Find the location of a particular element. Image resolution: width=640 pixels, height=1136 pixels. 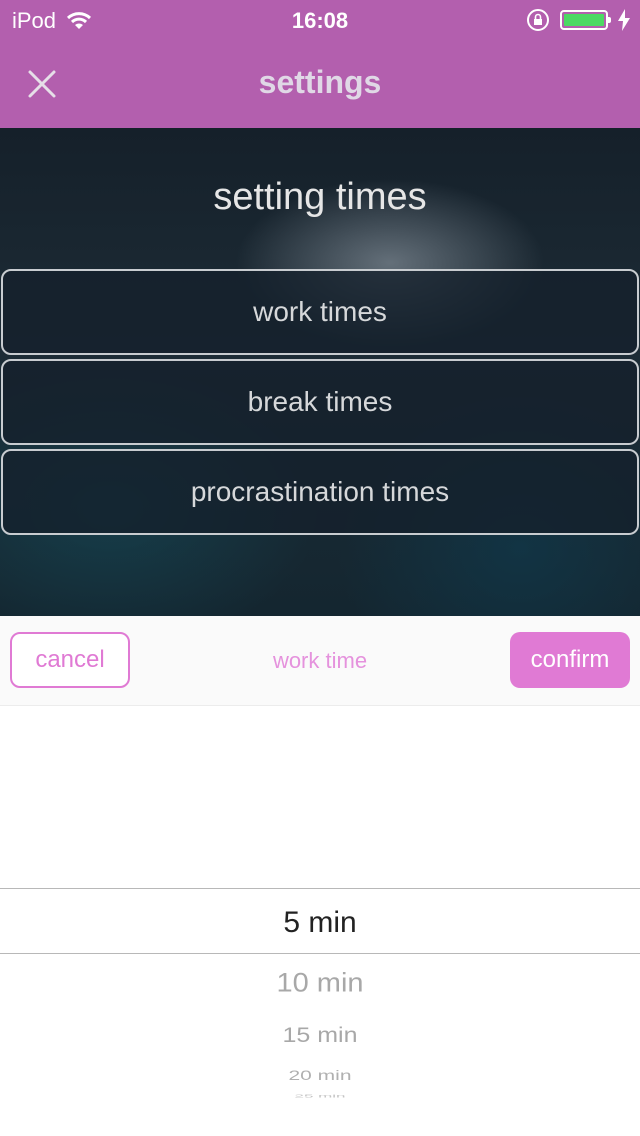

rotation-lock-icon is located at coordinates (538, 20).